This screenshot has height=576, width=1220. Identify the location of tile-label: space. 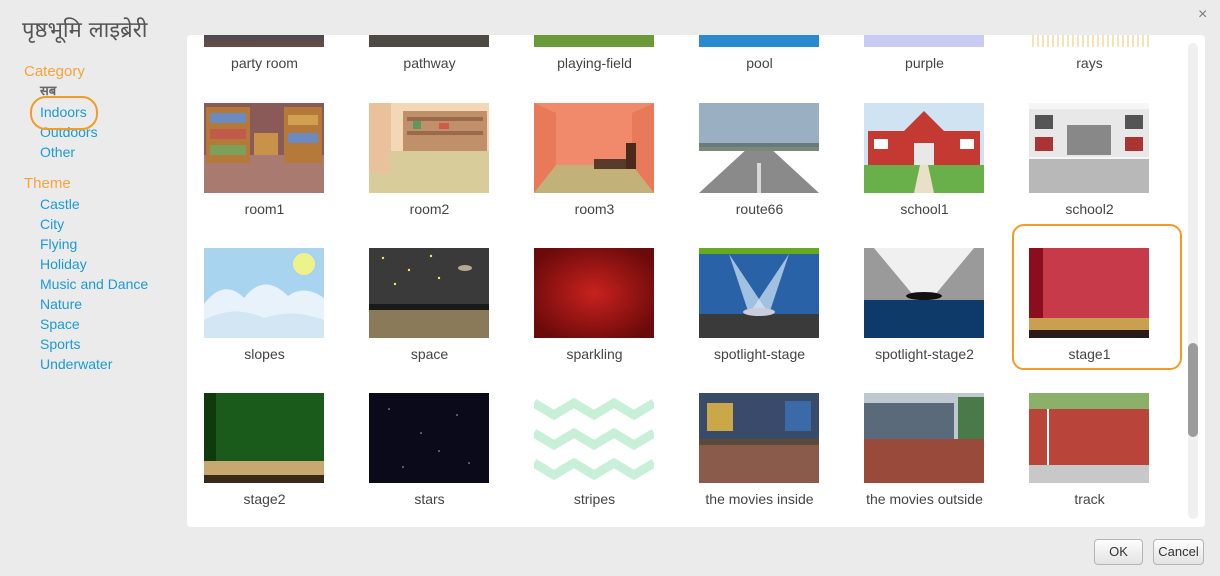
(429, 354).